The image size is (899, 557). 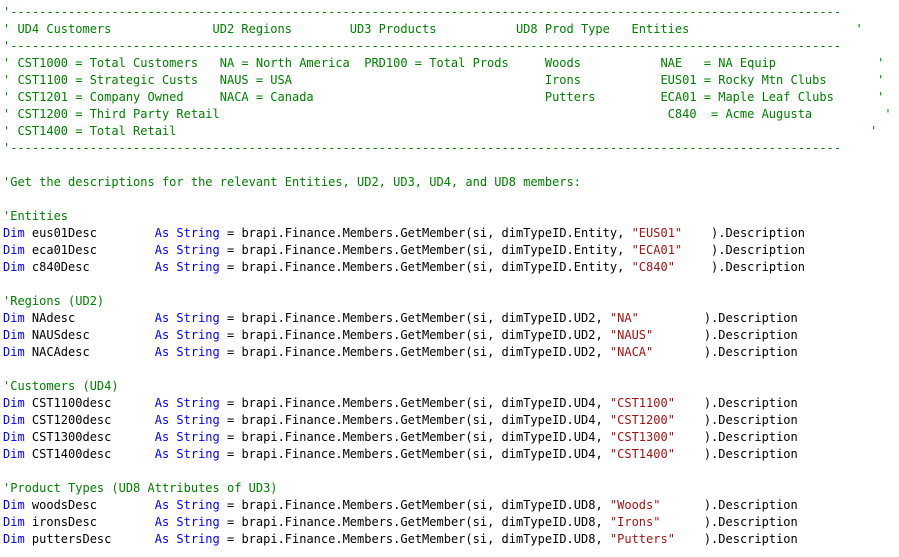 I want to click on code-line: 'Entities, so click(x=451, y=216).